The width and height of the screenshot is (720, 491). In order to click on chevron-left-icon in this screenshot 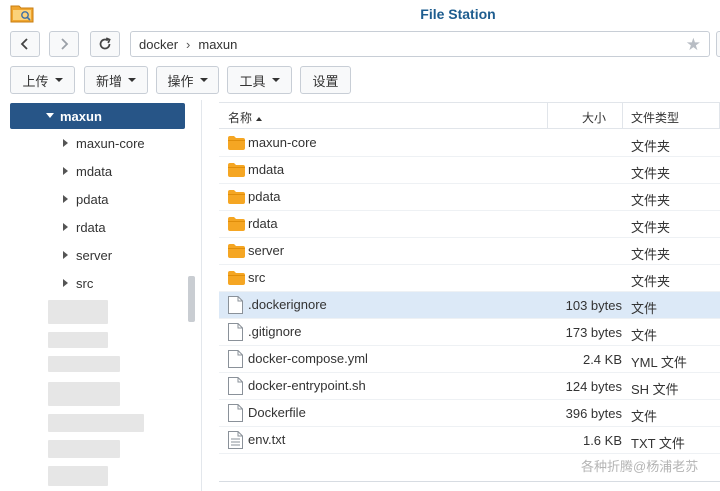, I will do `click(24, 44)`.